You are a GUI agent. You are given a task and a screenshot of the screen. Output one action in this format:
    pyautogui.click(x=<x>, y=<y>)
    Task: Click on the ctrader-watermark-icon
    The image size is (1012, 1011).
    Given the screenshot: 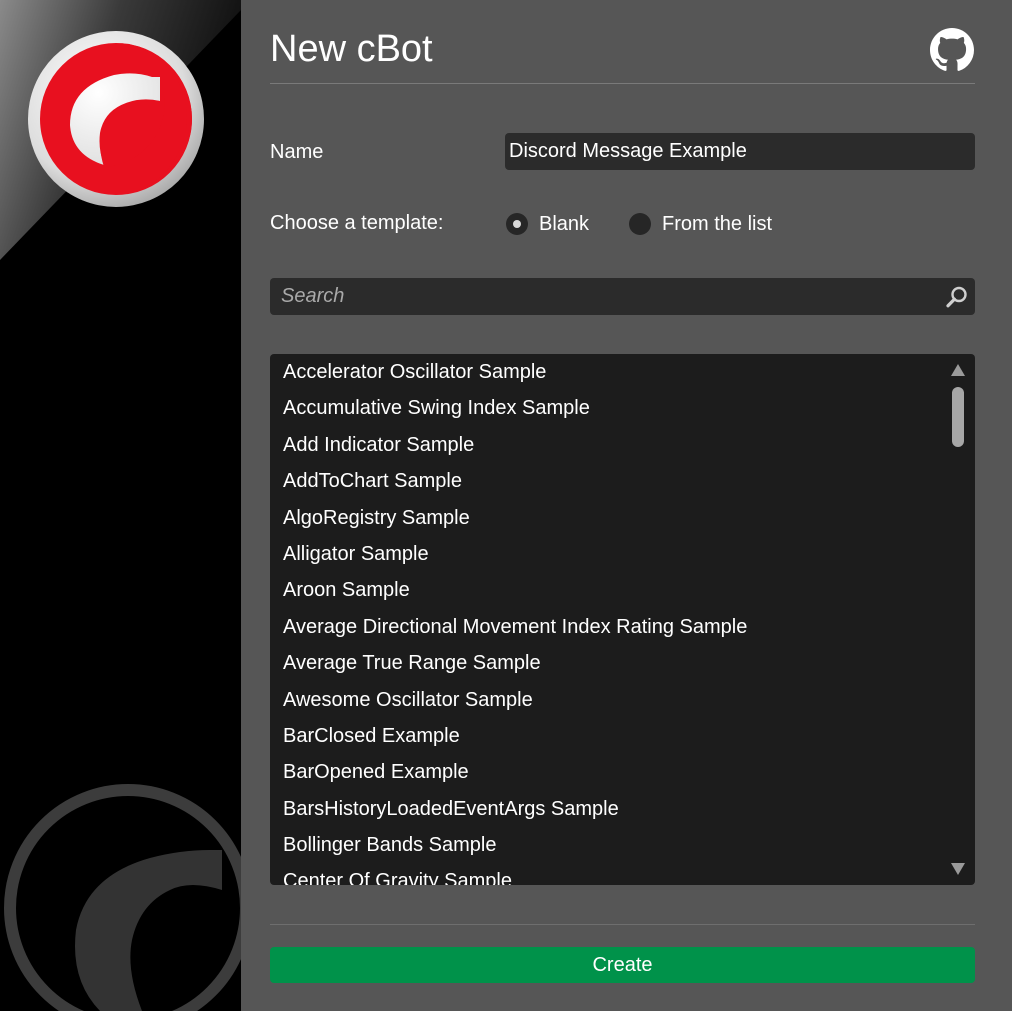 What is the action you would take?
    pyautogui.click(x=122, y=897)
    